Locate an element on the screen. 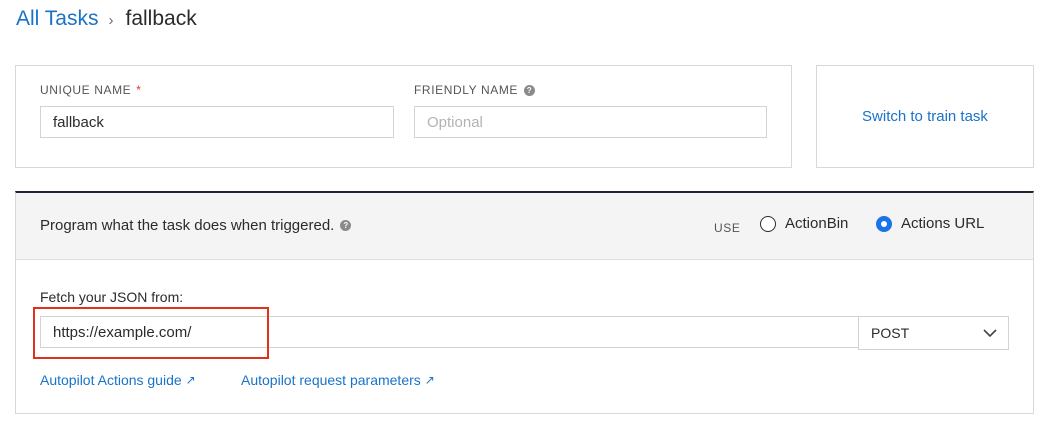 The width and height of the screenshot is (1040, 436). radio-unchecked-icon is located at coordinates (768, 223).